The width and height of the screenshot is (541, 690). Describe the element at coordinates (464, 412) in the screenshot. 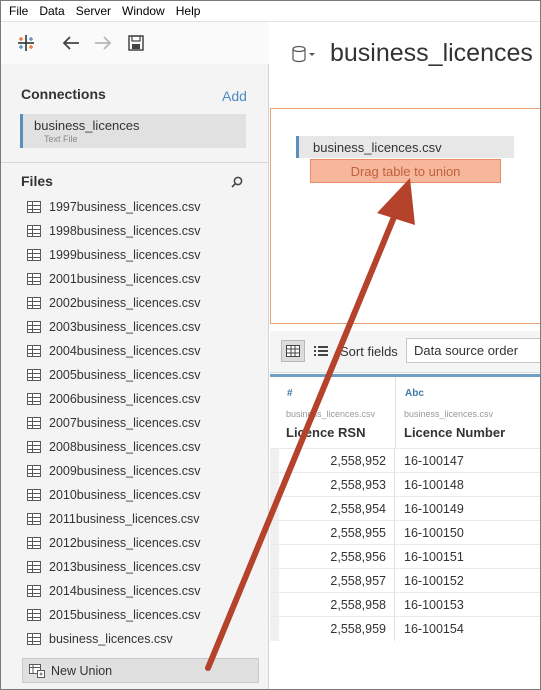

I see `column-header-licence-number: Abc business_licences.csv Licence Number` at that location.